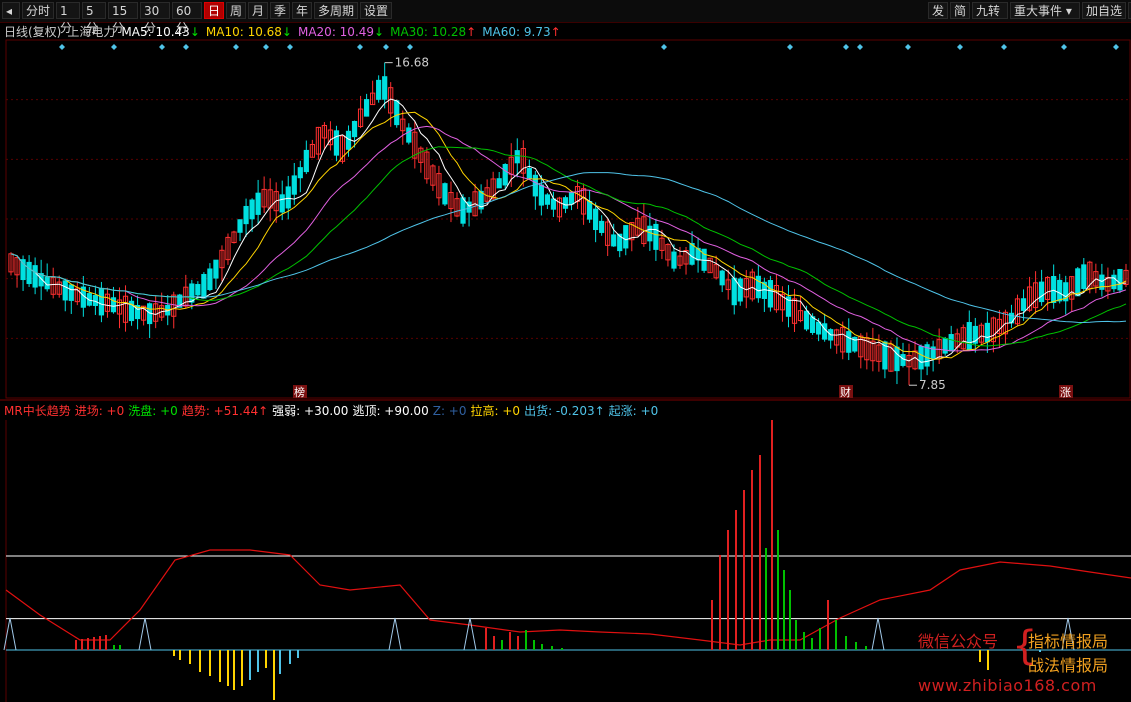 The height and width of the screenshot is (702, 1131). Describe the element at coordinates (310, 411) in the screenshot. I see `indicator-legend-item: 强弱: +30.00` at that location.